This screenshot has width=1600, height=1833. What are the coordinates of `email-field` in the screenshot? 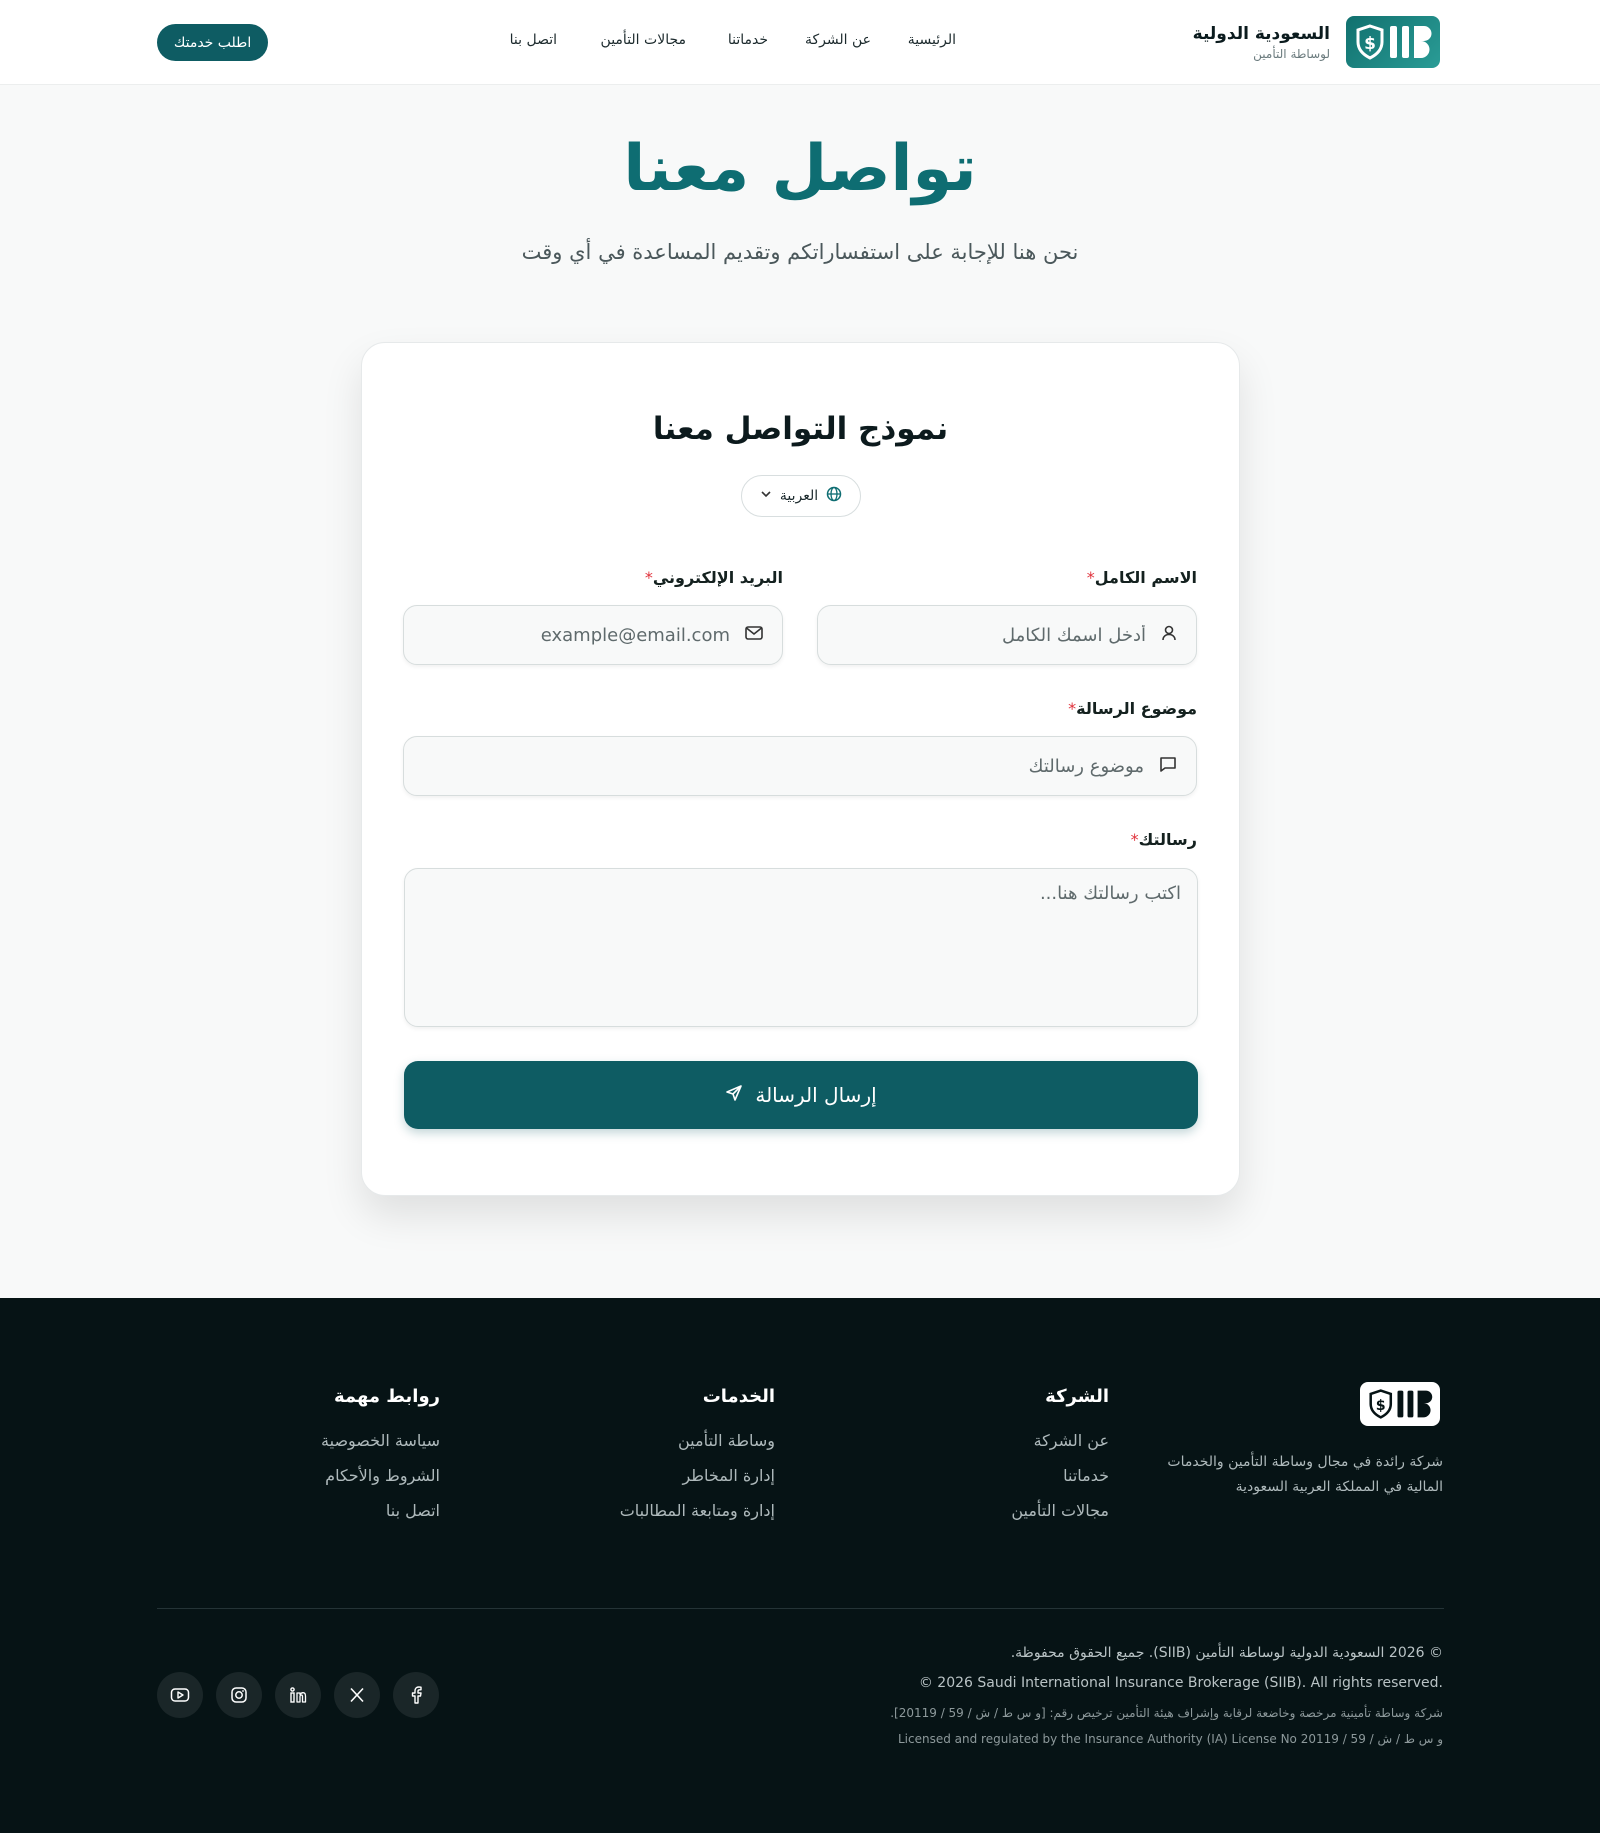 It's located at (593, 635).